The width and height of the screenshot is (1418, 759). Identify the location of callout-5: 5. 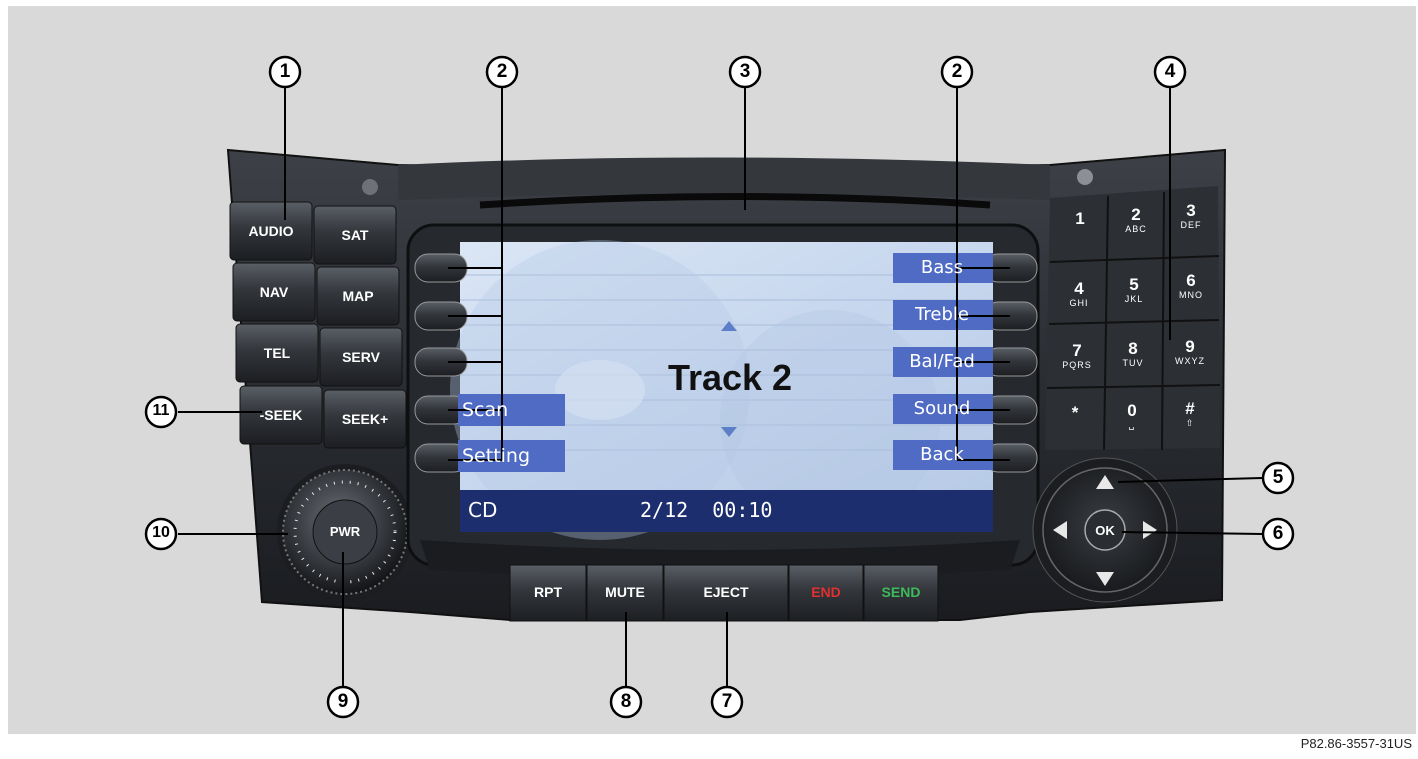
(1278, 477).